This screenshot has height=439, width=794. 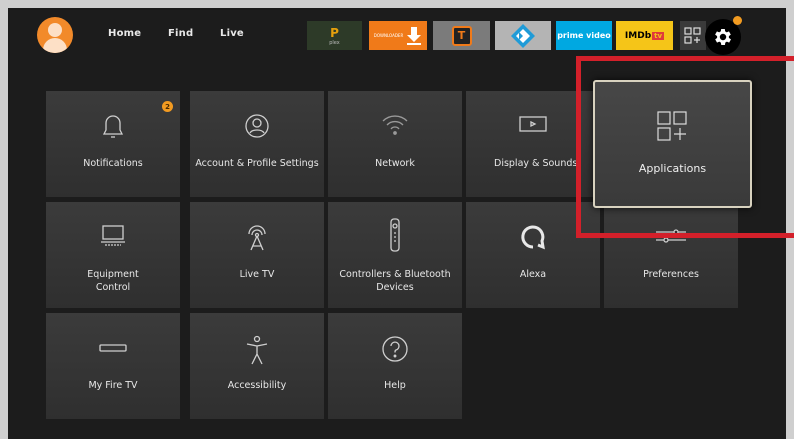 I want to click on gear-icon, so click(x=723, y=37).